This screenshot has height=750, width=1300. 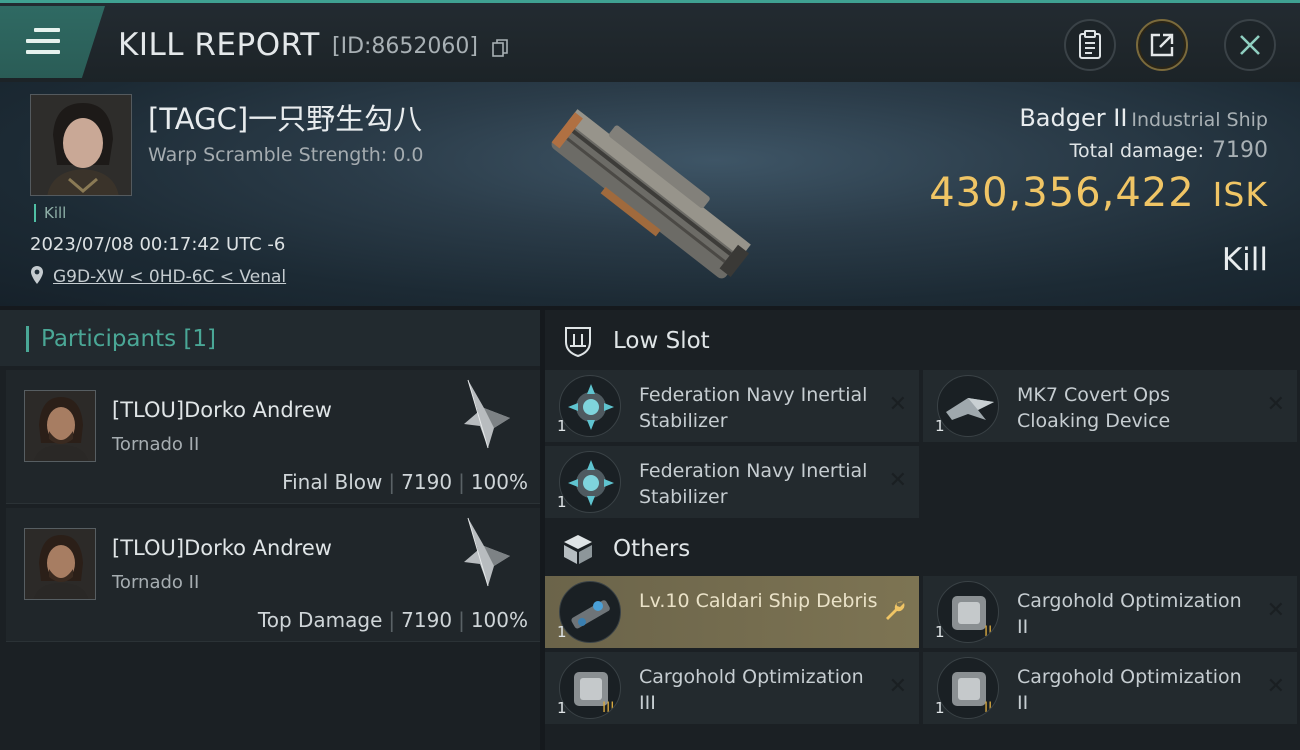 What do you see at coordinates (1240, 150) in the screenshot?
I see `total-damage-value: 7190` at bounding box center [1240, 150].